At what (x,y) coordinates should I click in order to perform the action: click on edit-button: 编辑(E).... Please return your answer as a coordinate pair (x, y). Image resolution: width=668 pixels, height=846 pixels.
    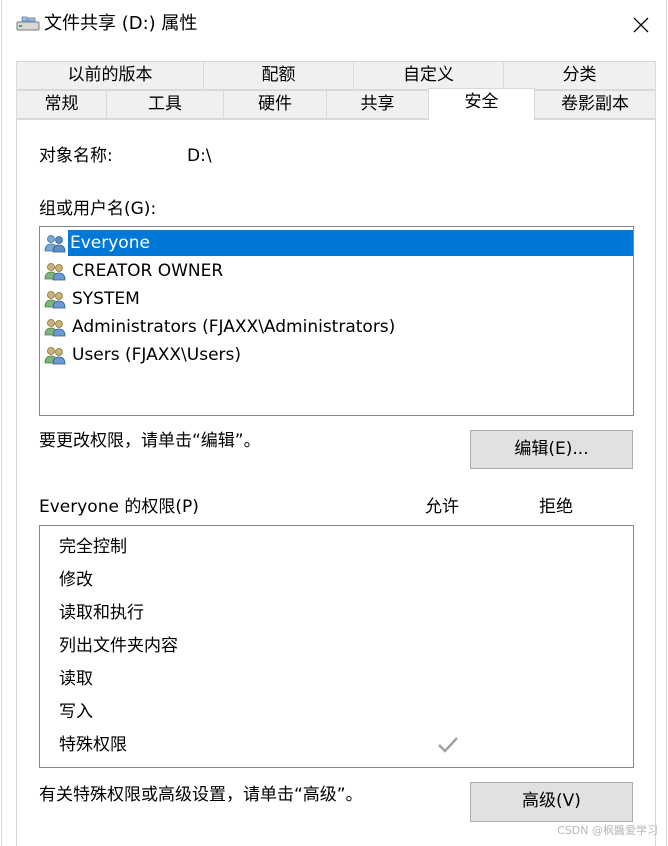
    Looking at the image, I should click on (551, 449).